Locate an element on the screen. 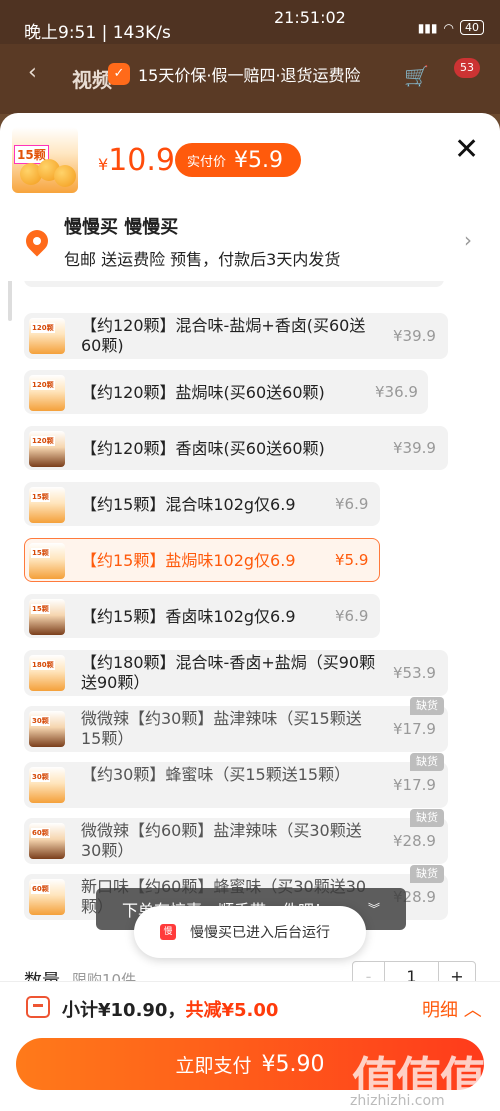 This screenshot has width=500, height=1111. discount-text: 共减¥5.00 is located at coordinates (232, 1010).